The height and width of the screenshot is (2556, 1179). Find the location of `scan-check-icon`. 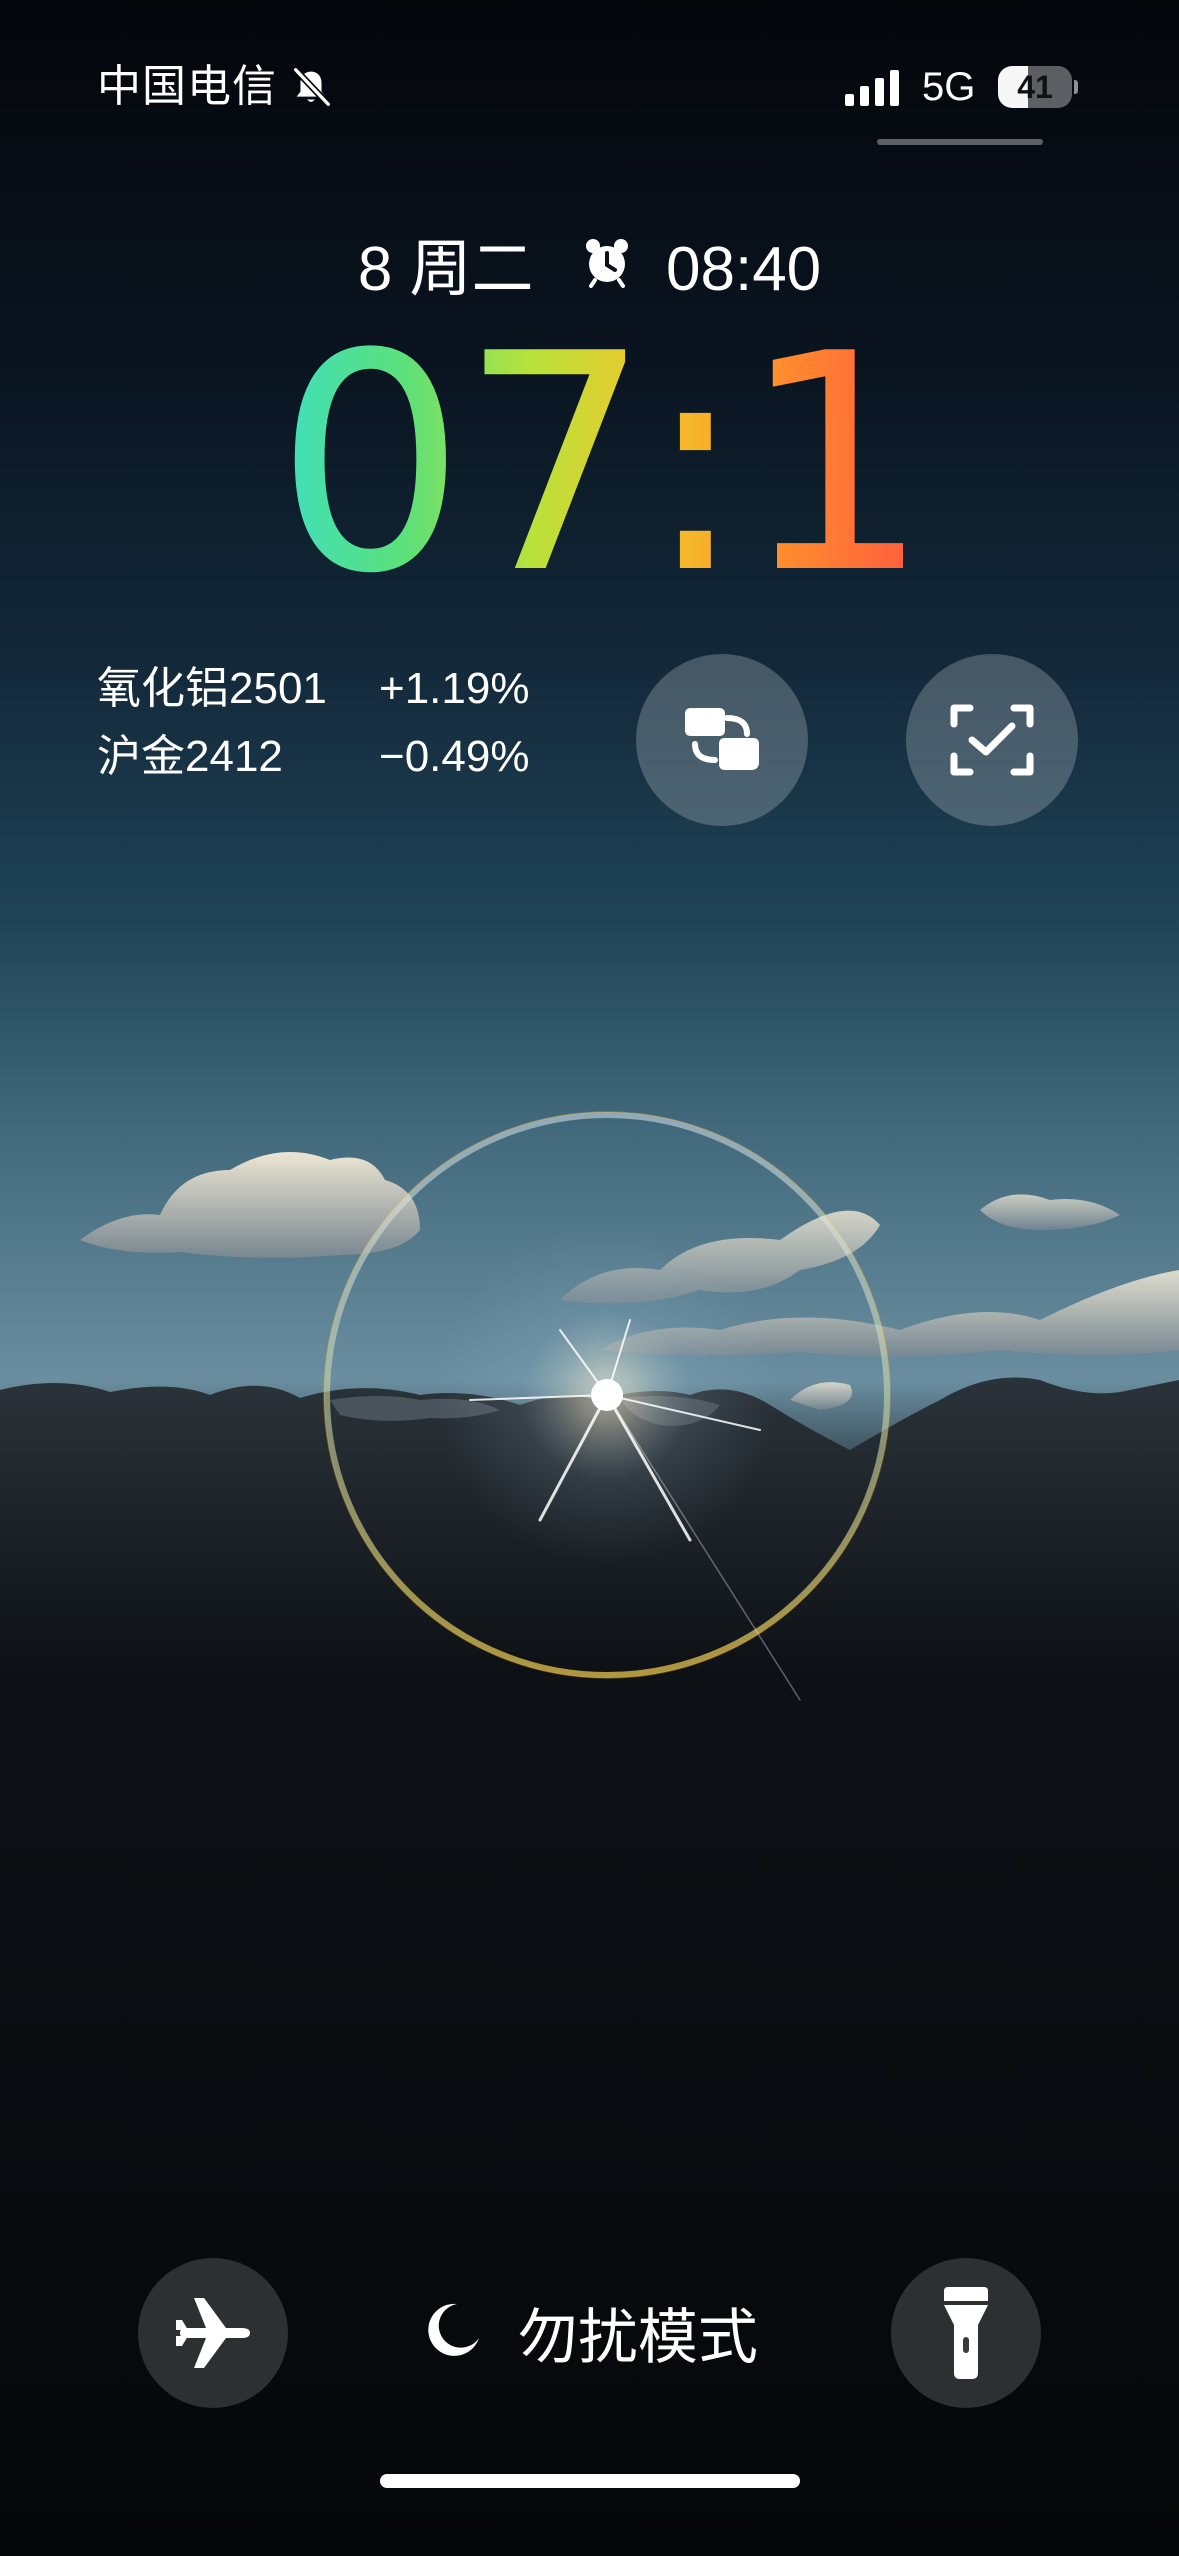

scan-check-icon is located at coordinates (992, 740).